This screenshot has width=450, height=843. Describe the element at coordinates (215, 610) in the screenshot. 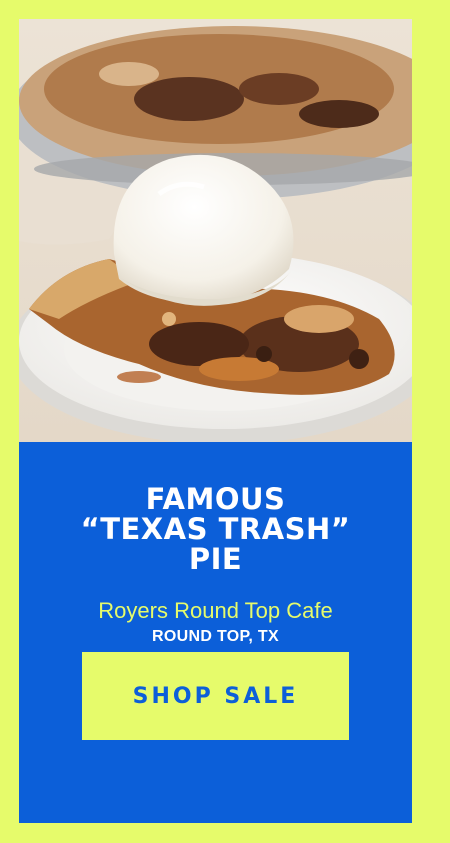

I see `vendor-name: Royers Round Top Cafe` at that location.